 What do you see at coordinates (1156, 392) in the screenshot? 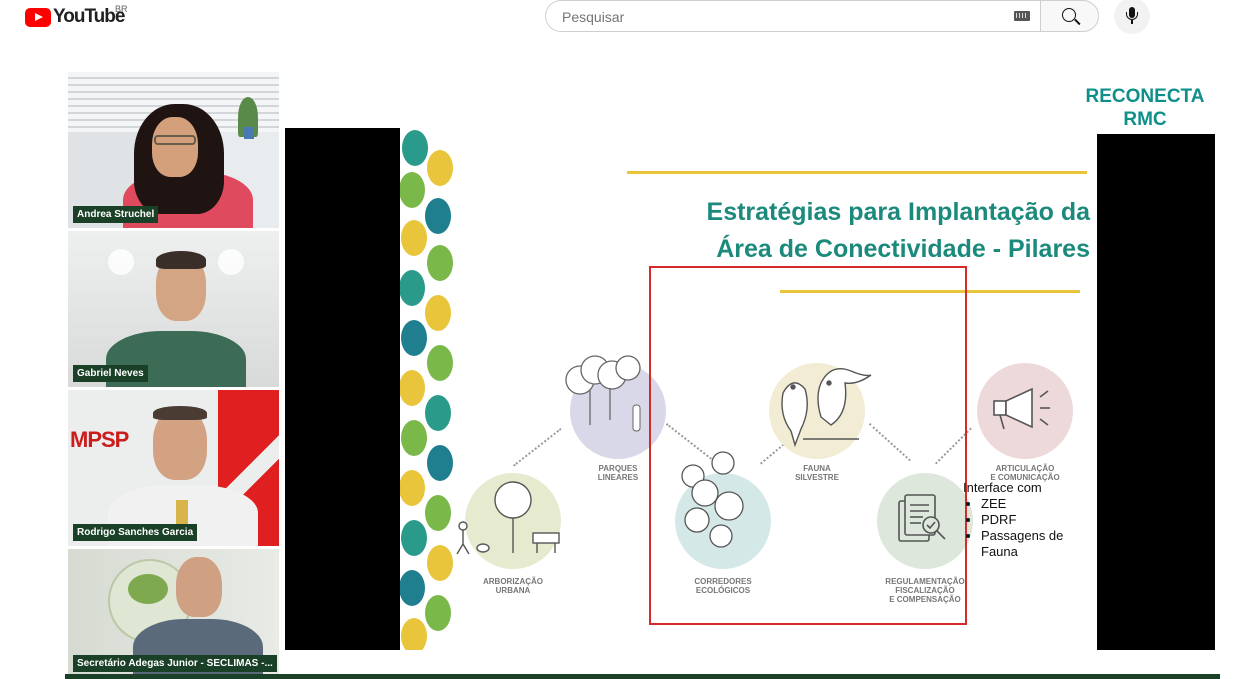
I see `black-bar-right` at bounding box center [1156, 392].